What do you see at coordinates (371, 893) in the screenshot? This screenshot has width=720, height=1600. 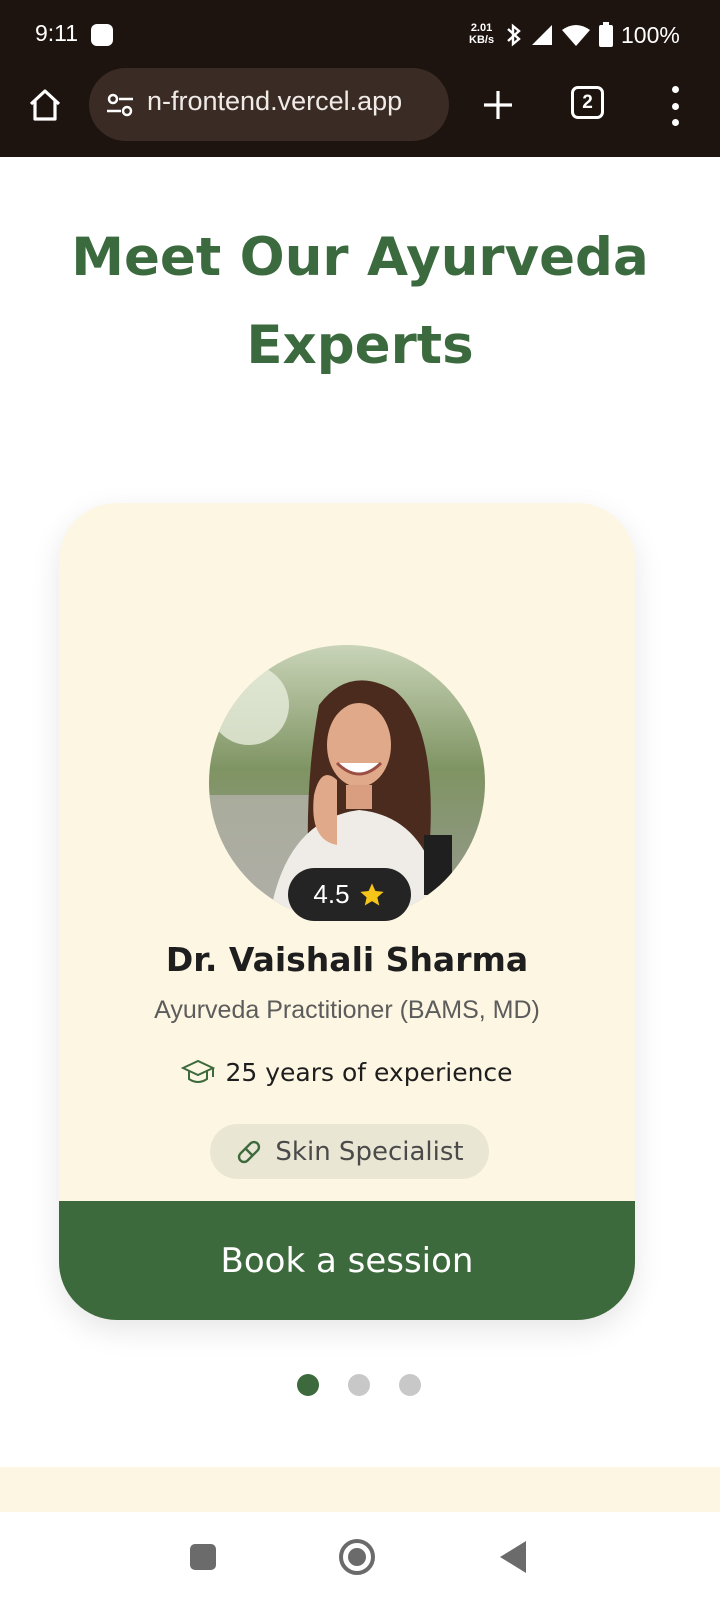 I see `star-icon` at bounding box center [371, 893].